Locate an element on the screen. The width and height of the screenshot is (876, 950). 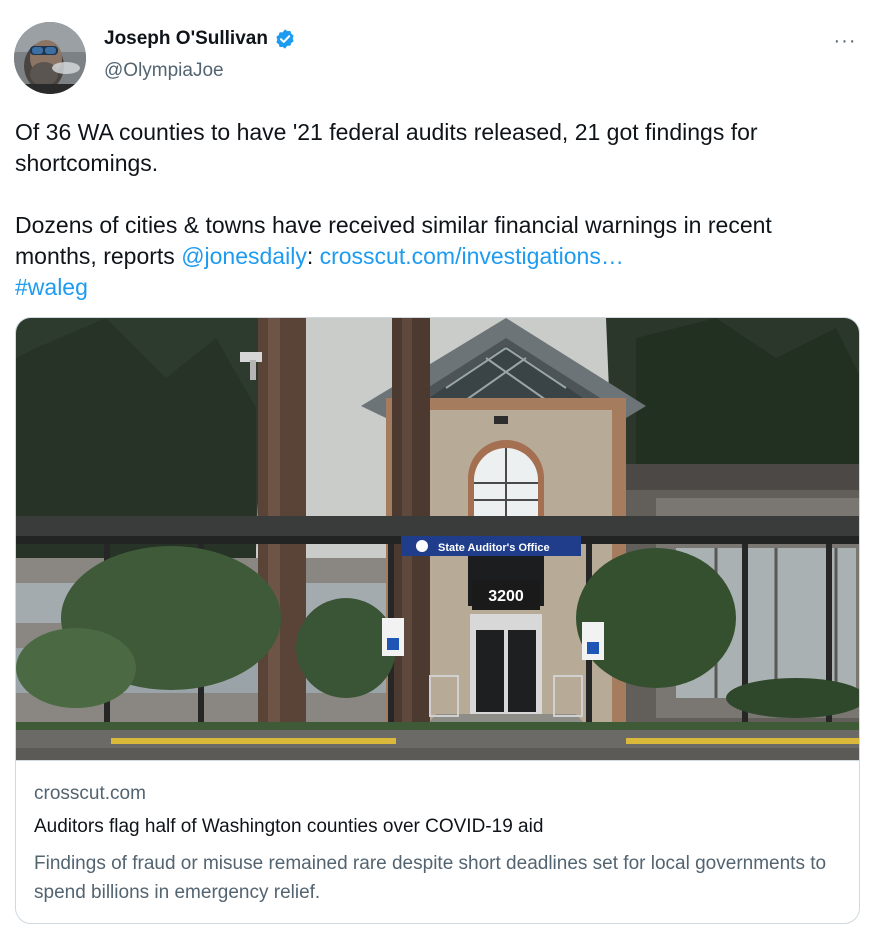
author-name: Joseph O'Sullivan is located at coordinates (186, 39).